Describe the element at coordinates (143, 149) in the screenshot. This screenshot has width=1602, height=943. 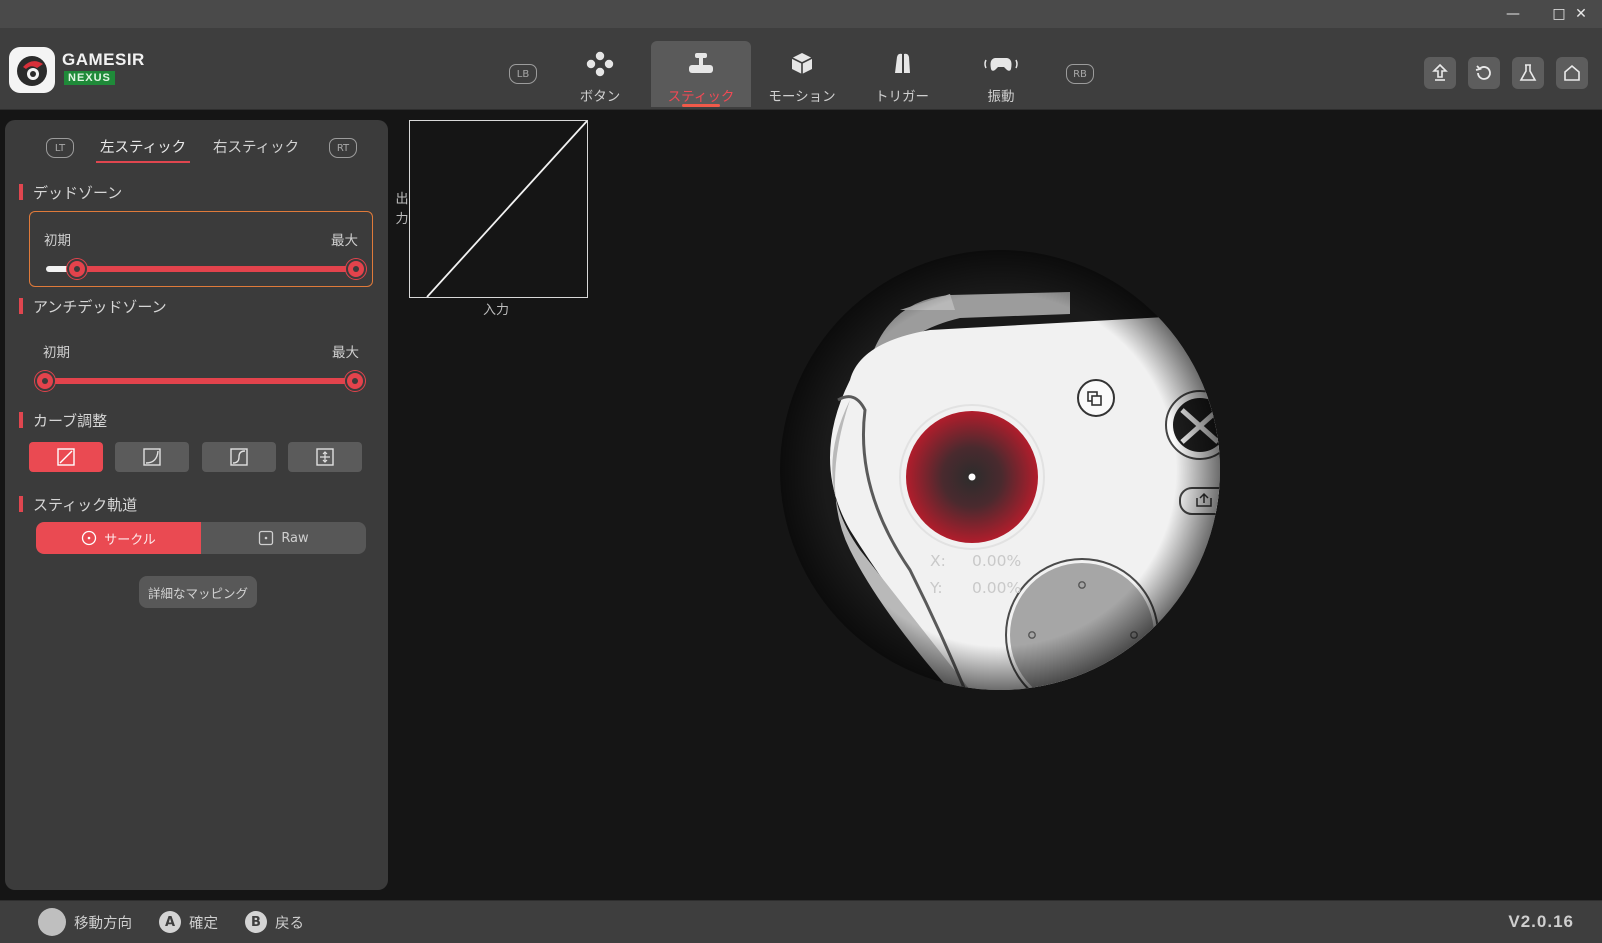
I see `tab-left-stick: 左スティック` at that location.